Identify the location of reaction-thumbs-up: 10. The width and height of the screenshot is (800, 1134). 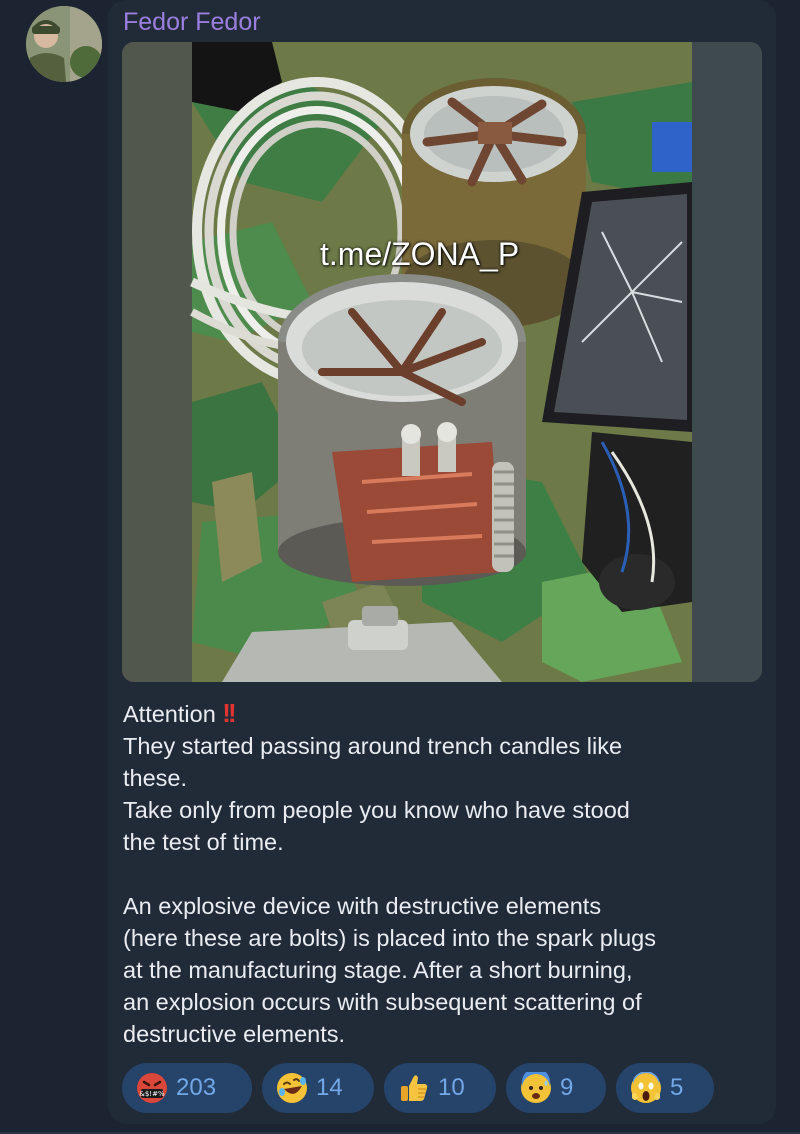
(440, 1088).